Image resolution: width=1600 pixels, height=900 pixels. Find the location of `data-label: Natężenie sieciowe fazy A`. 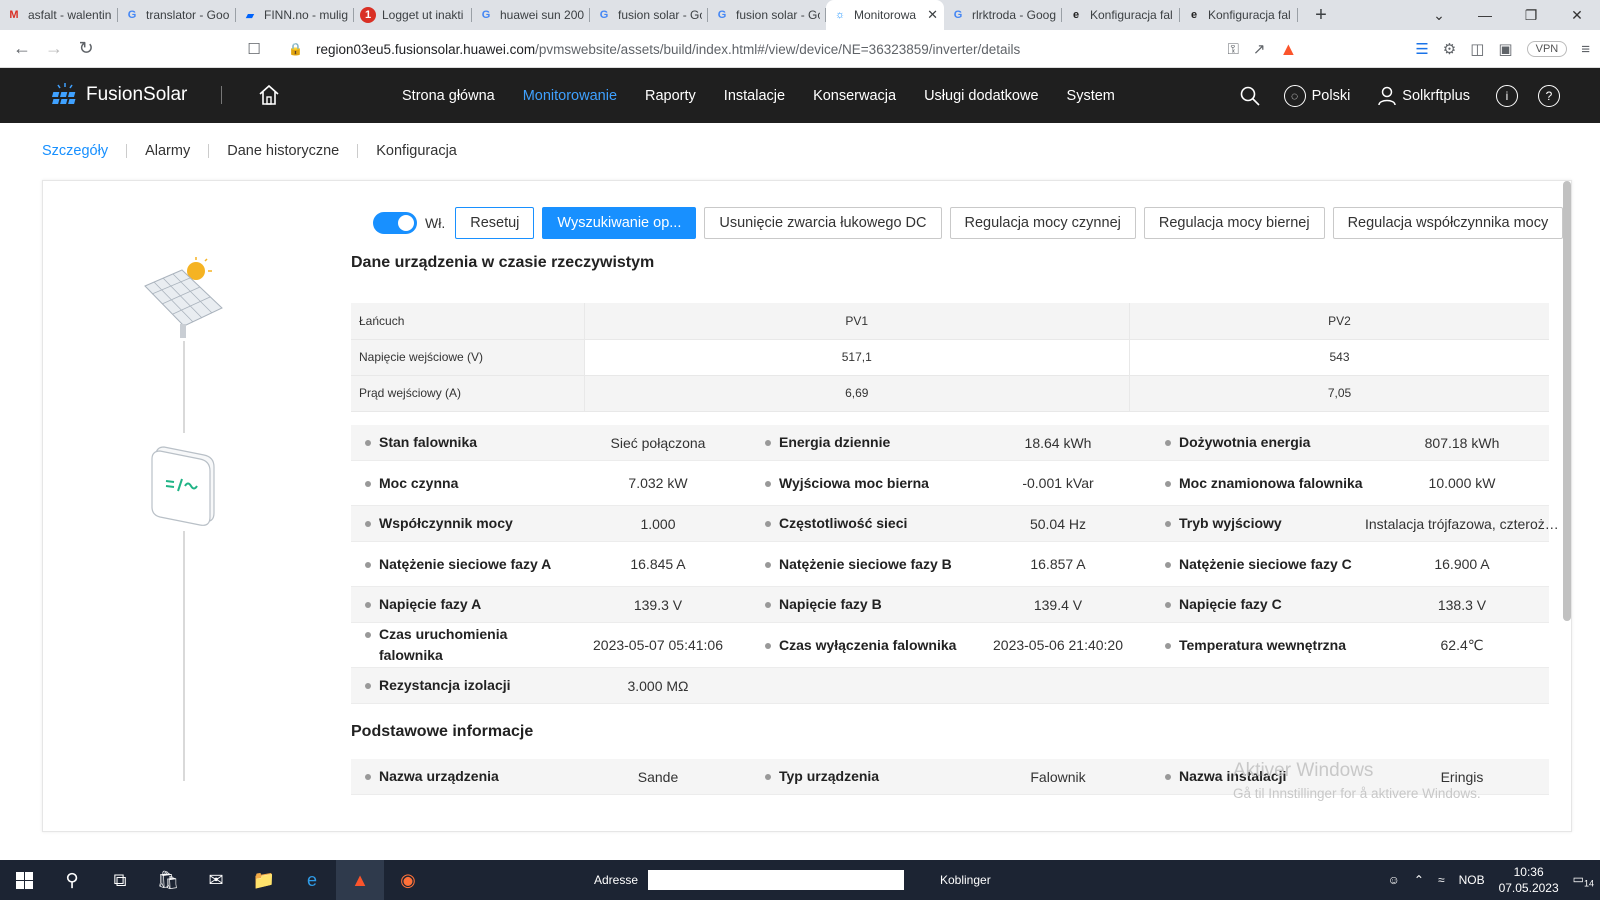

data-label: Natężenie sieciowe fazy A is located at coordinates (458, 564).